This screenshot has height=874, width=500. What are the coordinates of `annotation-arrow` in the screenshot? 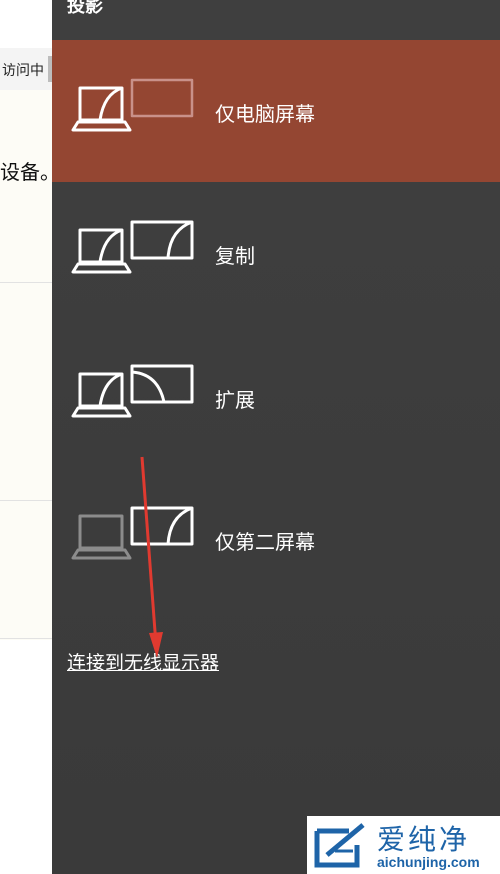 It's located at (151, 557).